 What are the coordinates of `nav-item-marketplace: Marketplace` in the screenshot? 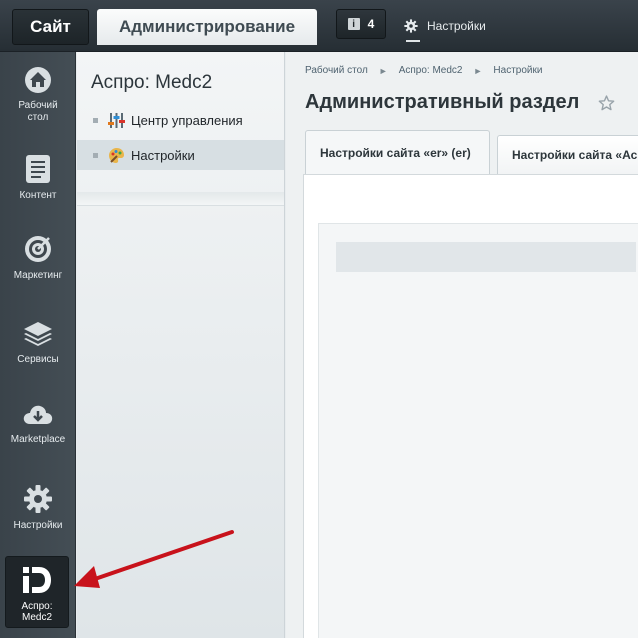 It's located at (38, 424).